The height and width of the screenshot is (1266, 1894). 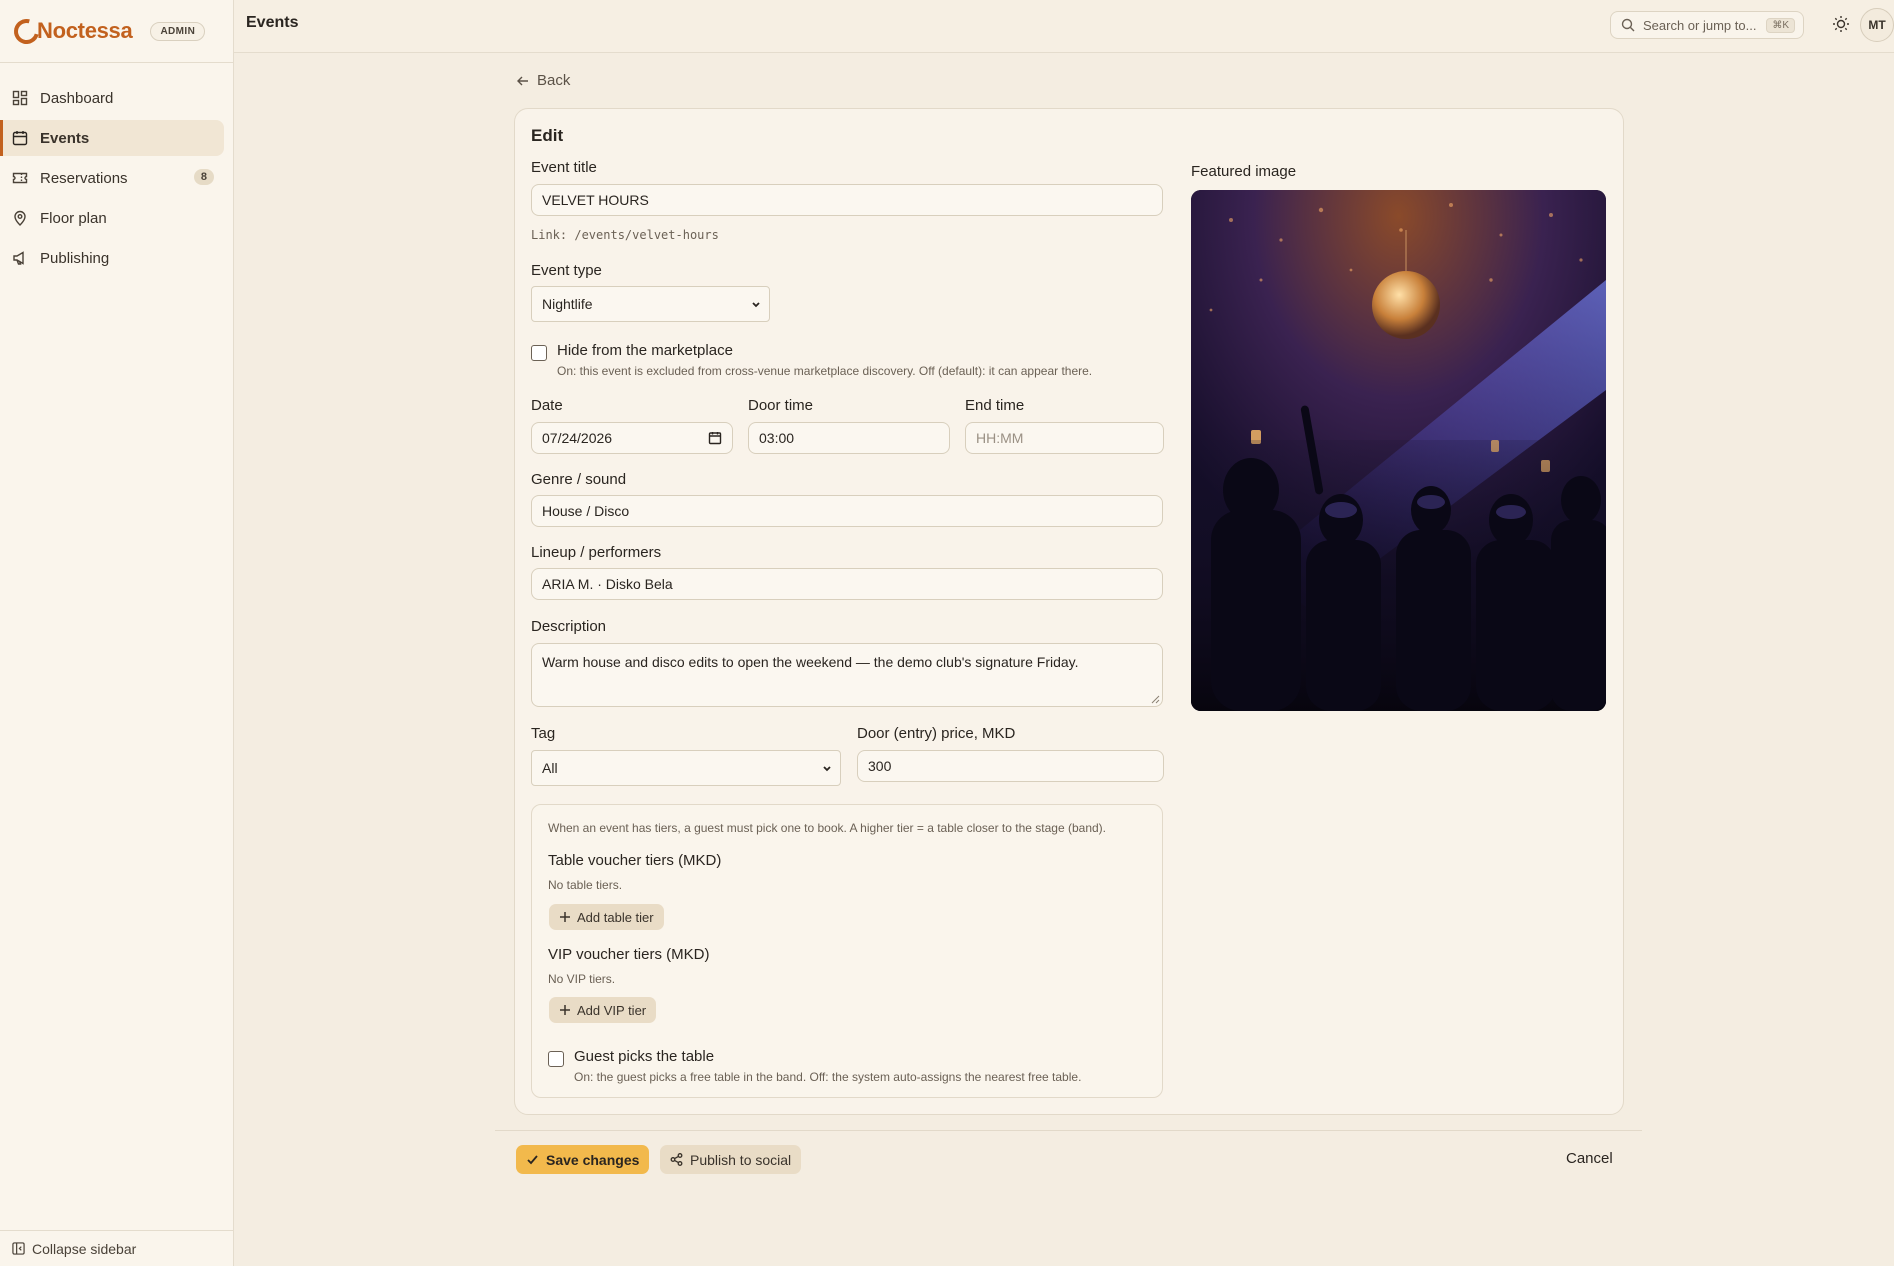 I want to click on back-link: Back, so click(x=543, y=80).